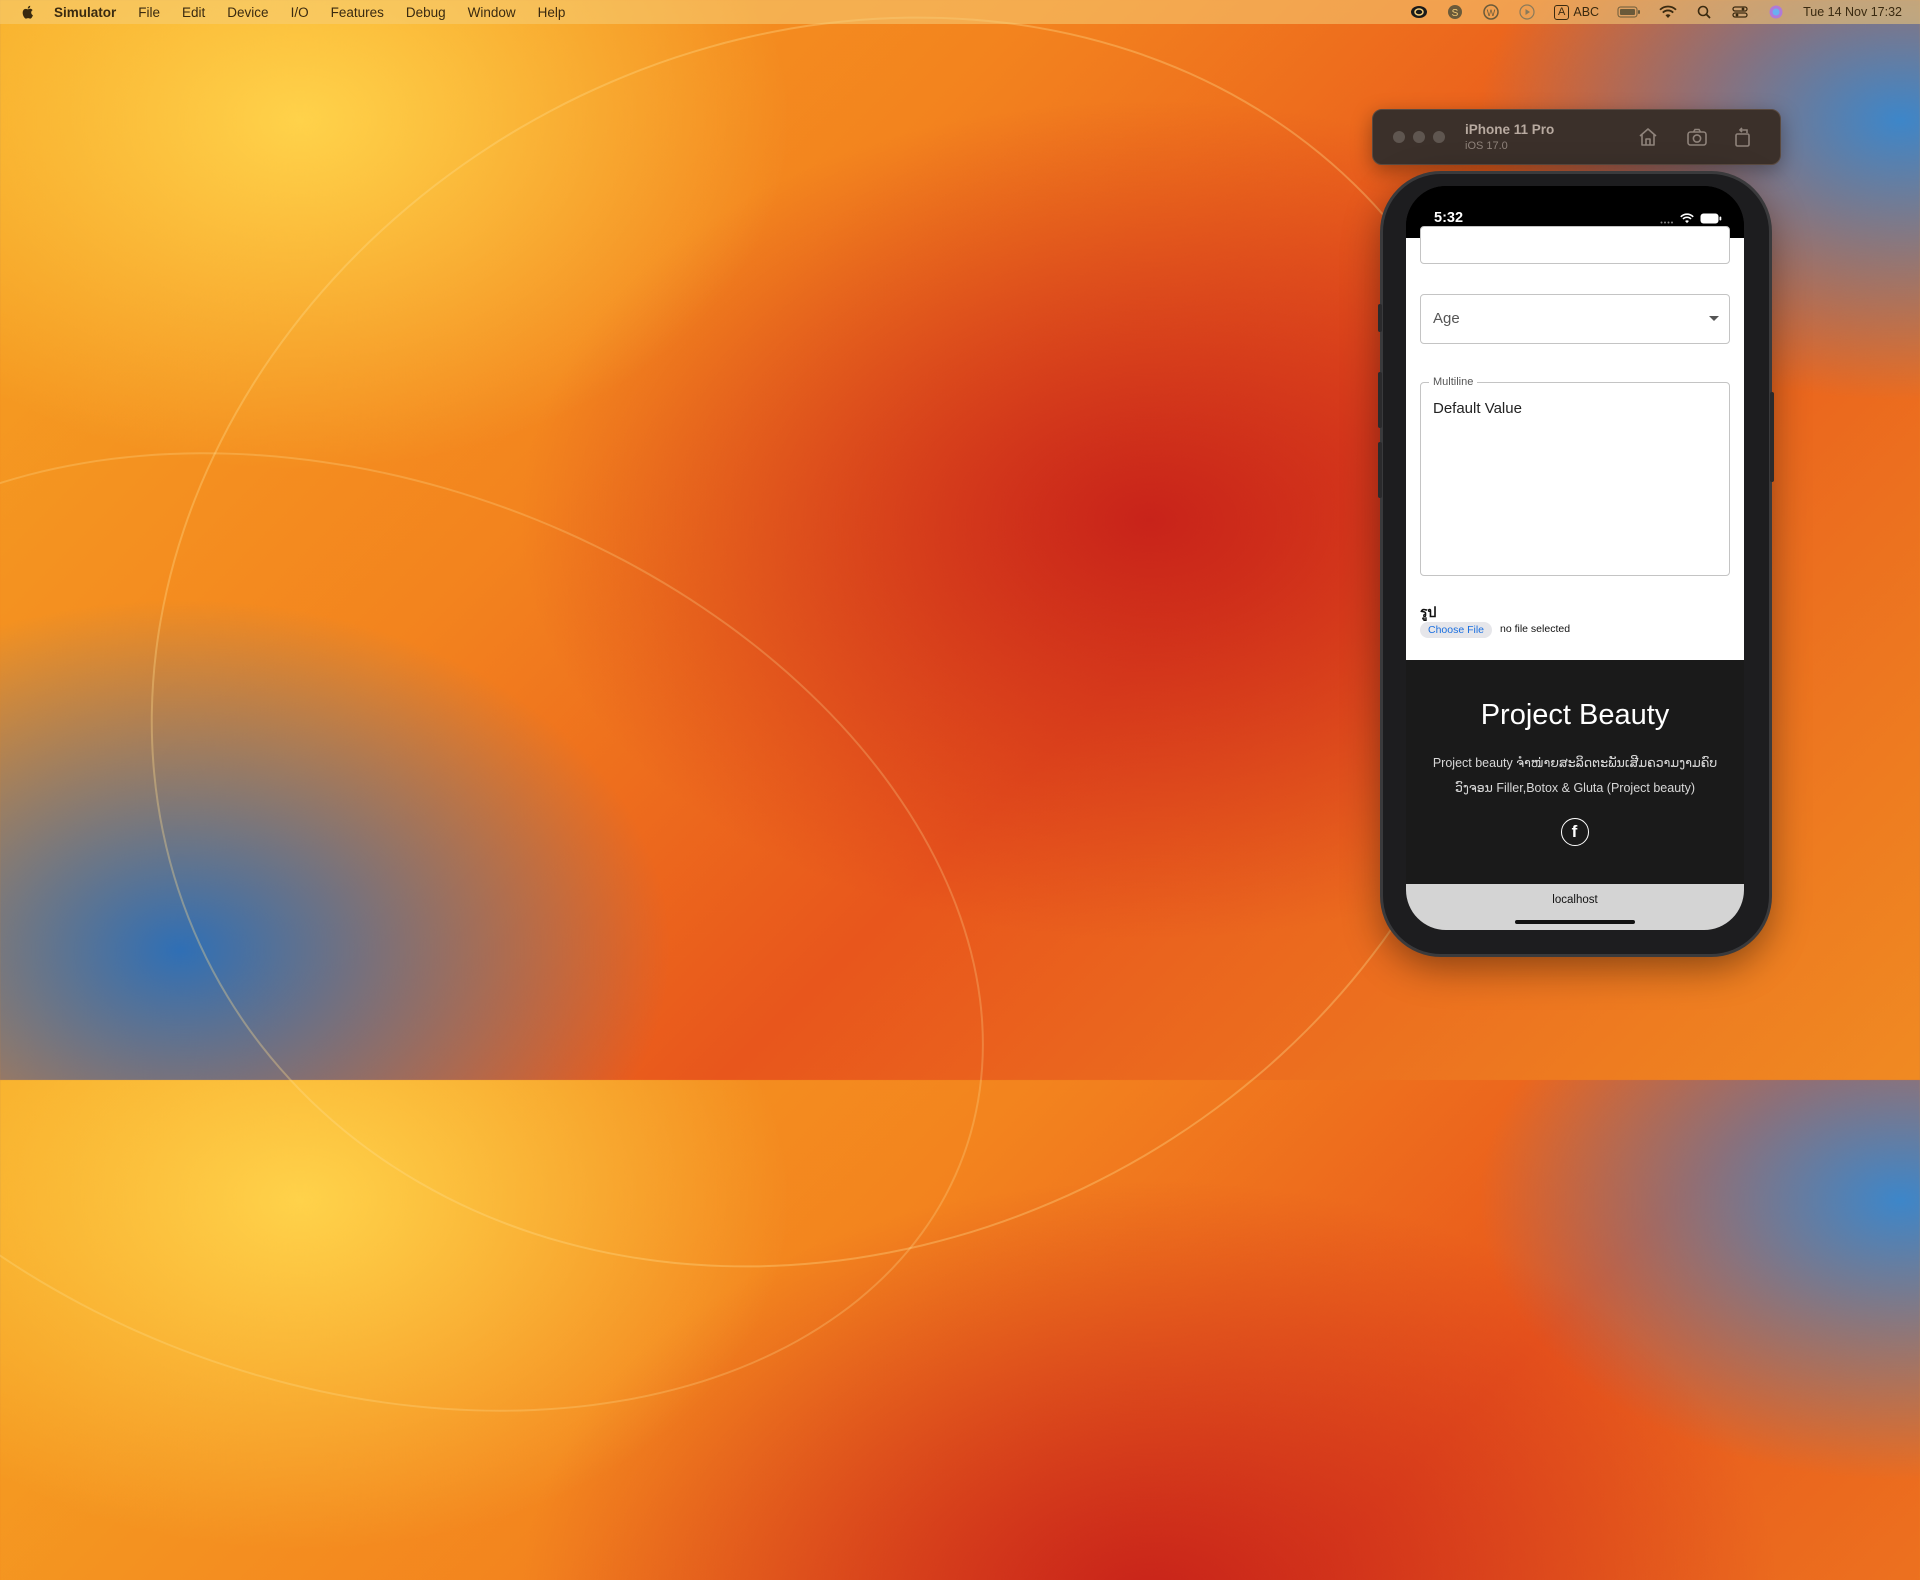  I want to click on skype-icon: S, so click(1455, 12).